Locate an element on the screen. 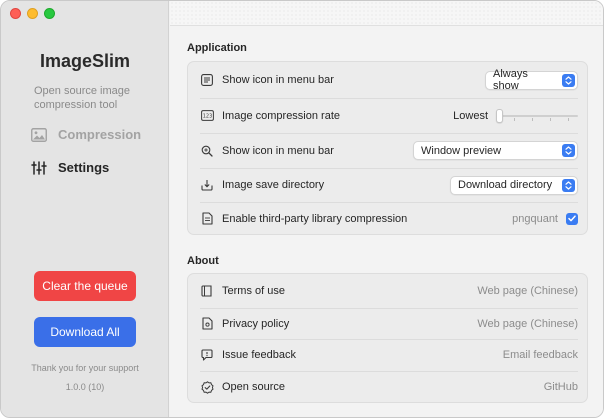  open-source-row: Open source GitHub is located at coordinates (388, 387).